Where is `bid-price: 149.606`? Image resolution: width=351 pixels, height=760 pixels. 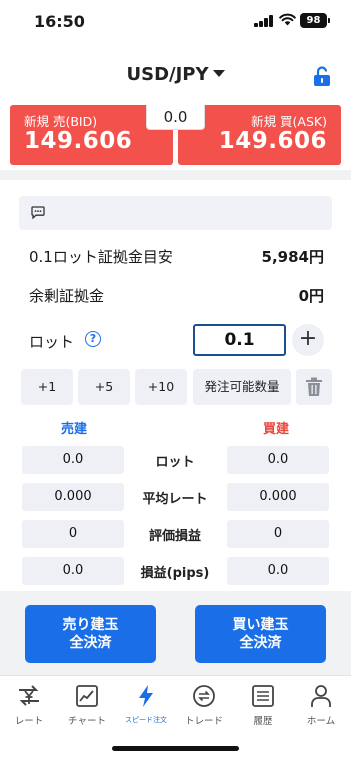 bid-price: 149.606 is located at coordinates (78, 141).